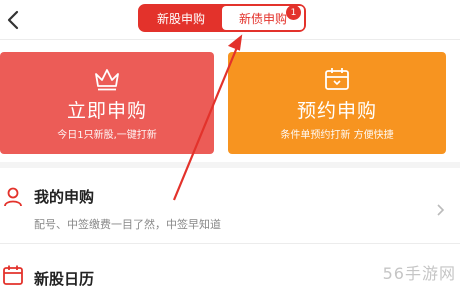 The width and height of the screenshot is (460, 288). What do you see at coordinates (336, 111) in the screenshot?
I see `reserve-subscribe-title: 预约申购` at bounding box center [336, 111].